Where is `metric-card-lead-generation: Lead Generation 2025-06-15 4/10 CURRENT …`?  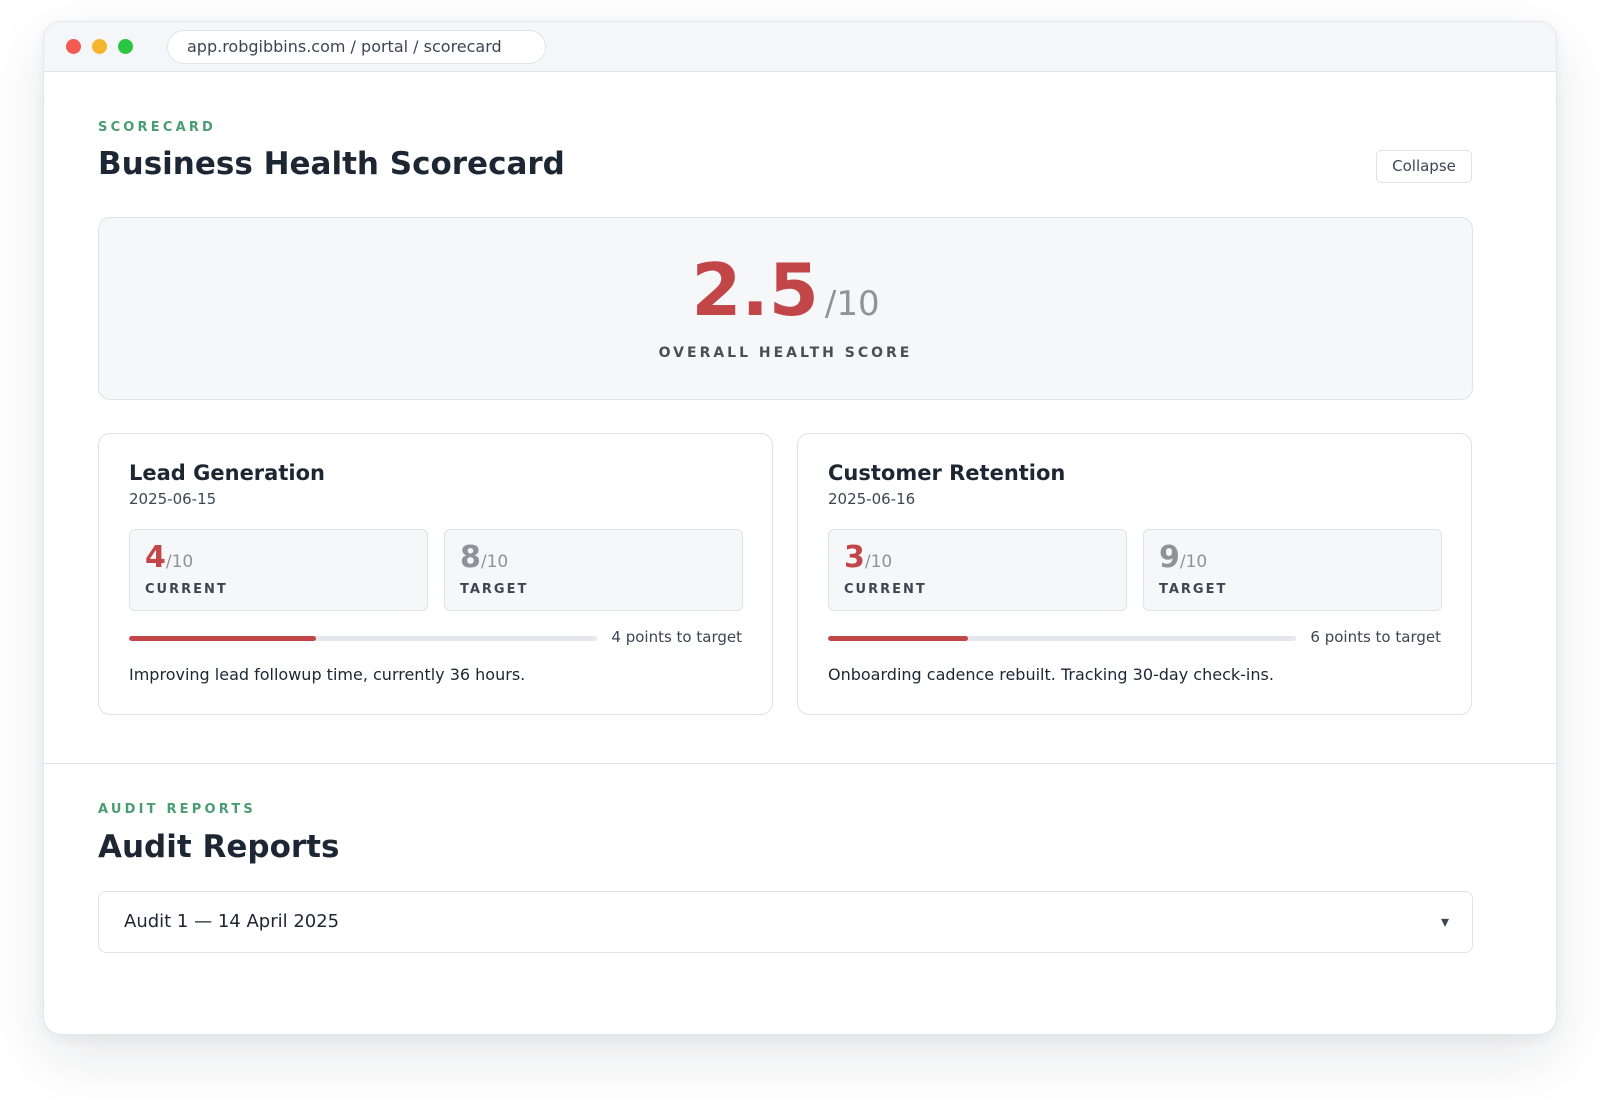
metric-card-lead-generation: Lead Generation 2025-06-15 4/10 CURRENT … is located at coordinates (435, 574).